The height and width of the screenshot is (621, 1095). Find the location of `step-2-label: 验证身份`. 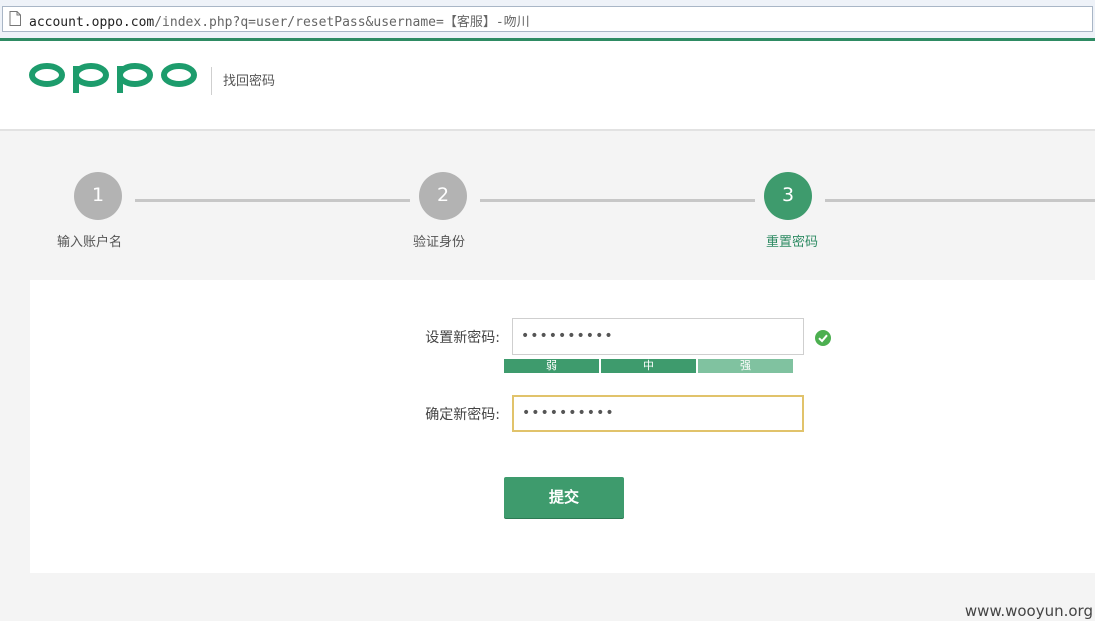

step-2-label: 验证身份 is located at coordinates (439, 242).